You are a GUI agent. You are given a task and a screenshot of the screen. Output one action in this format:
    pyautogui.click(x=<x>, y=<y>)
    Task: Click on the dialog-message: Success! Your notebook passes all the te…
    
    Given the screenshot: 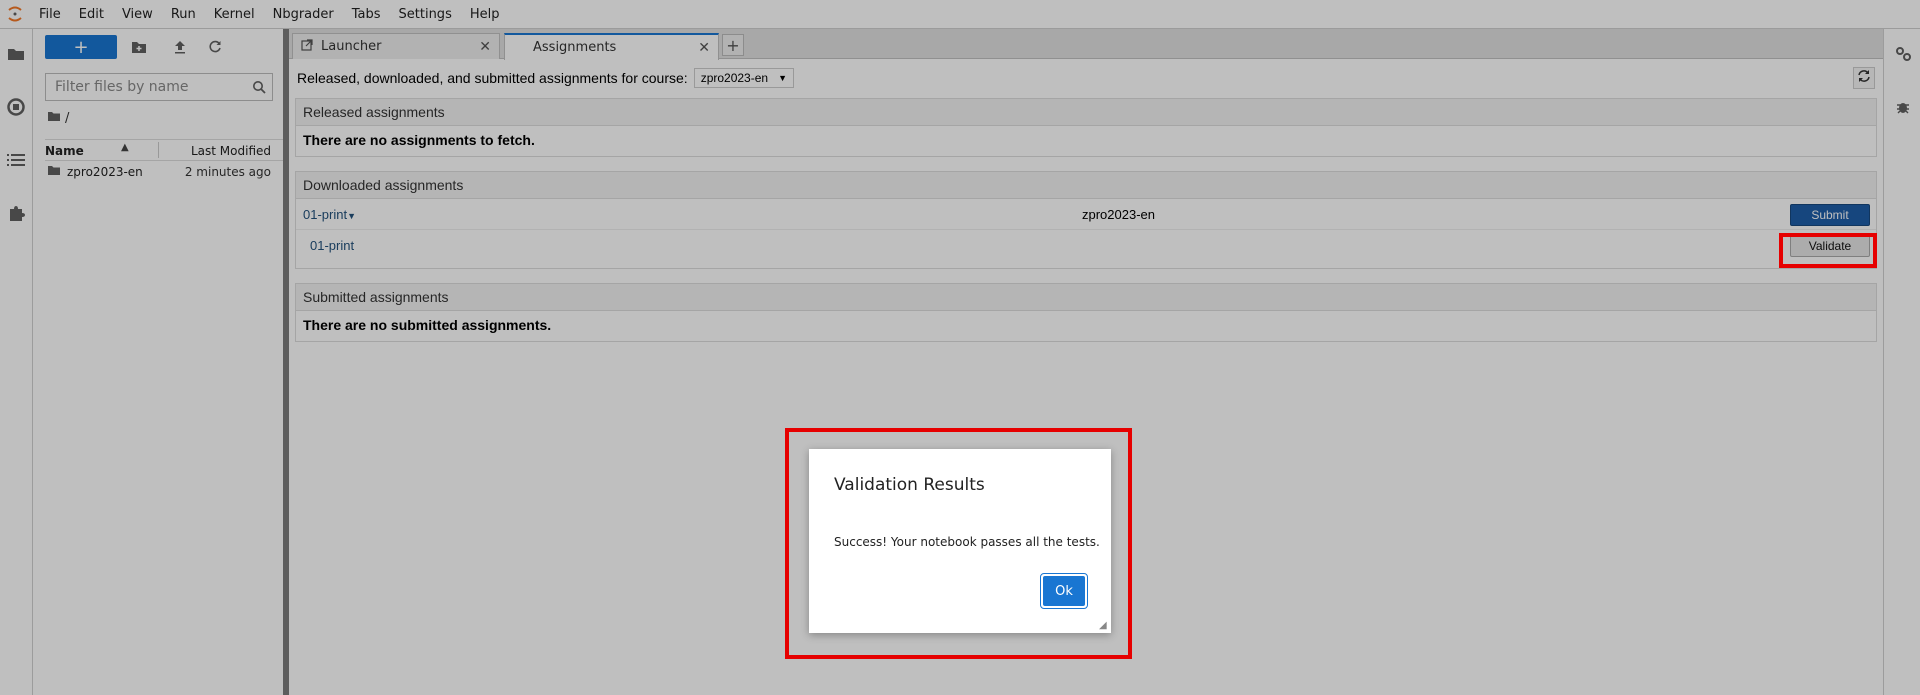 What is the action you would take?
    pyautogui.click(x=967, y=542)
    